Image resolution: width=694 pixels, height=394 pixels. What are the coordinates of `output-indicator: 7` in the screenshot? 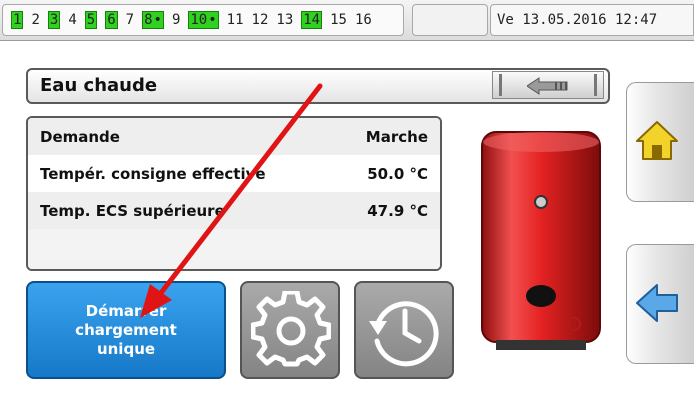 It's located at (130, 20).